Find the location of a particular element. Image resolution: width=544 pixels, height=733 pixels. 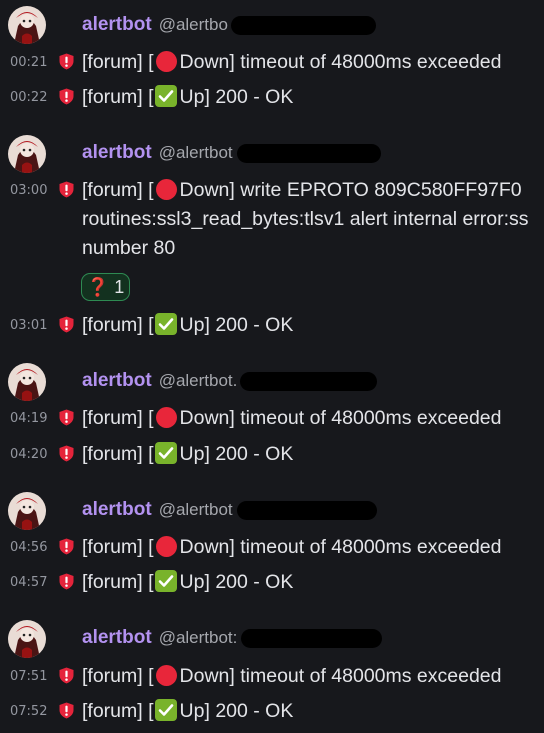

message-text-continuation: number 80 is located at coordinates (129, 248).